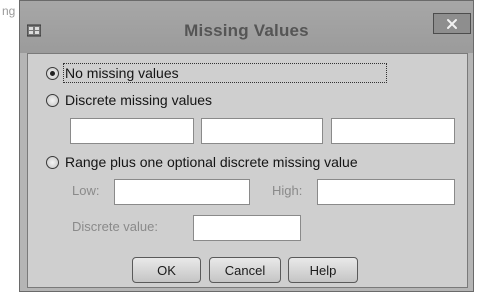  I want to click on ok-button: OK, so click(166, 270).